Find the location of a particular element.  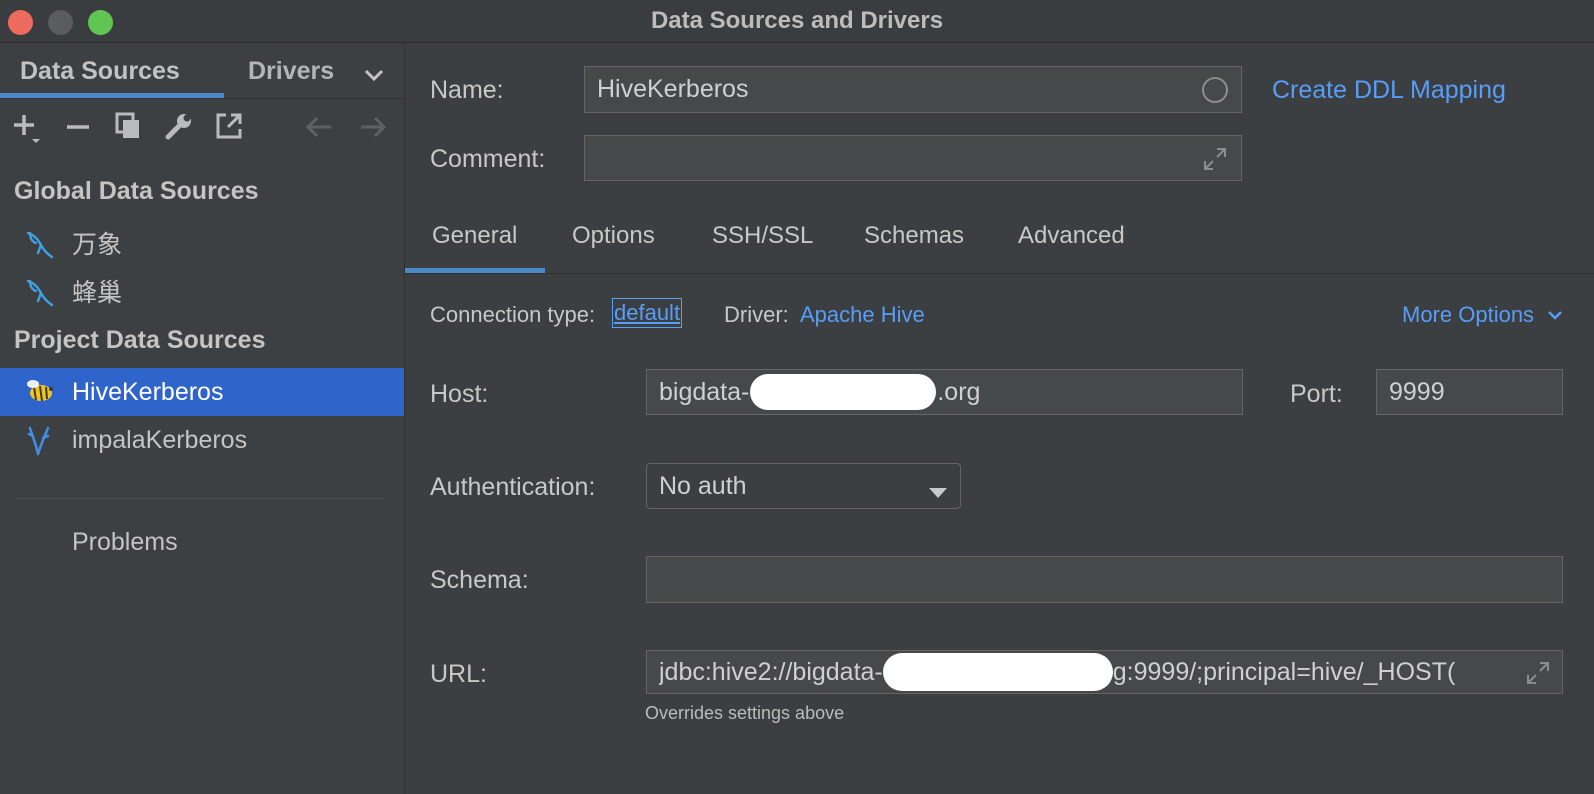

color-circle-icon is located at coordinates (1215, 90).